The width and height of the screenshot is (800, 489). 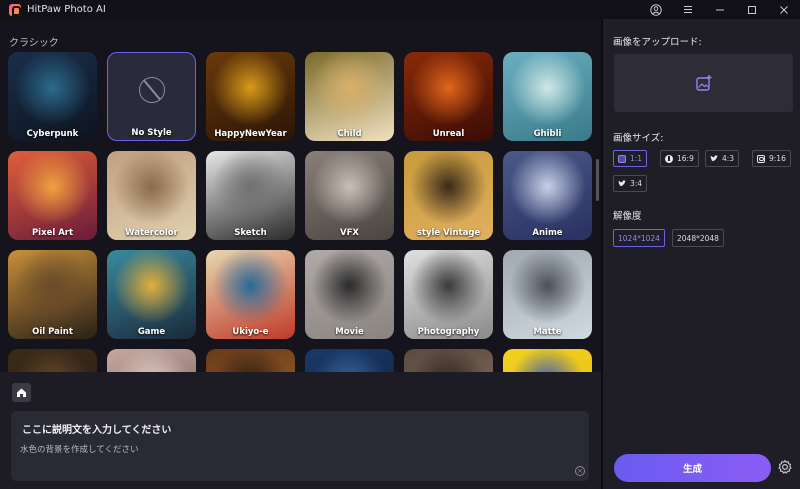 What do you see at coordinates (448, 96) in the screenshot?
I see `style-tile: Unreal` at bounding box center [448, 96].